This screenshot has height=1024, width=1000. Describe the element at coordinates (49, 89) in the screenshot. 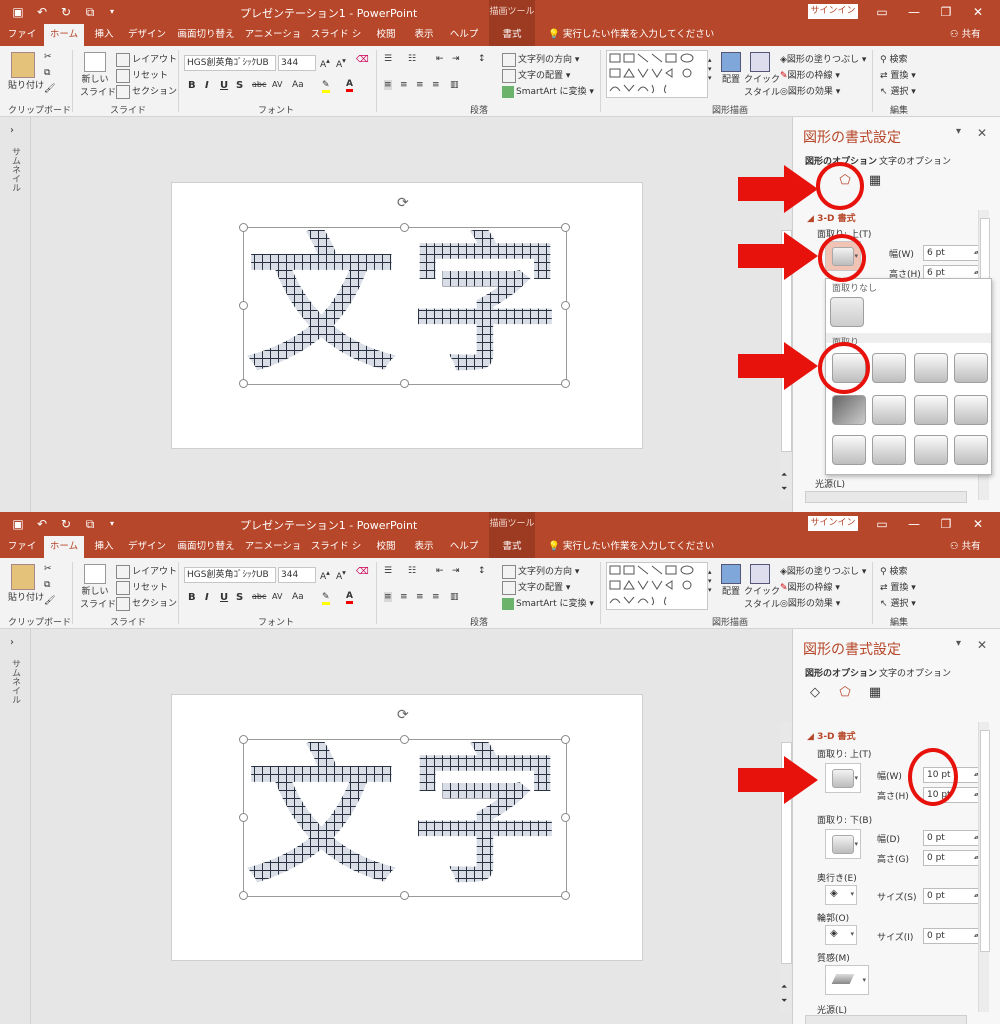

I see `format-painter-icon: 🖌` at that location.